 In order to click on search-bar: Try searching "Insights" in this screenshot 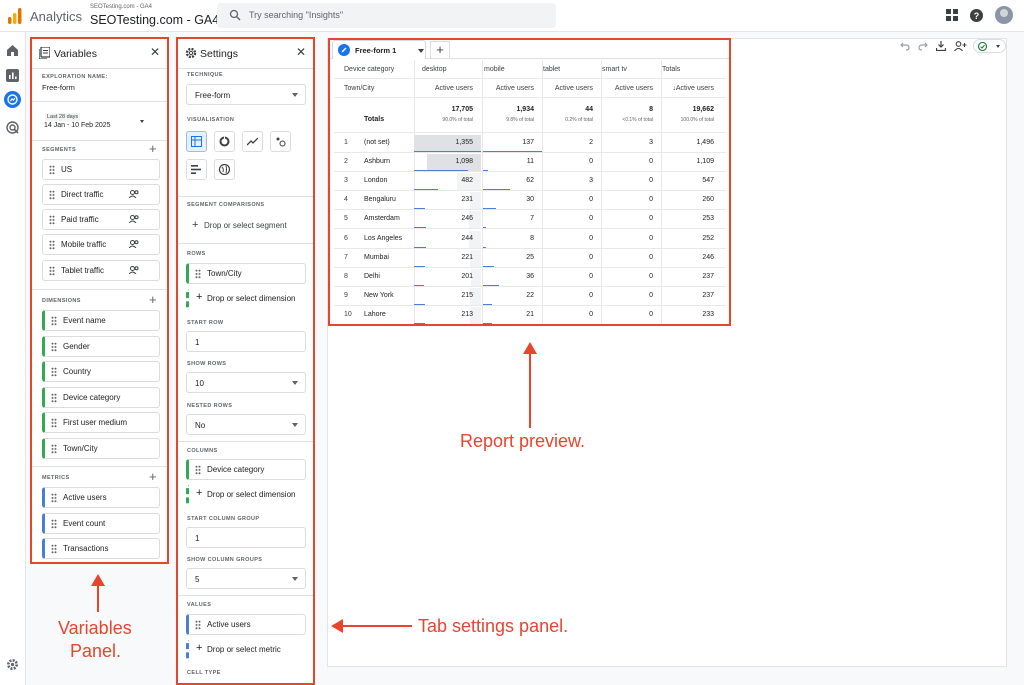, I will do `click(386, 15)`.